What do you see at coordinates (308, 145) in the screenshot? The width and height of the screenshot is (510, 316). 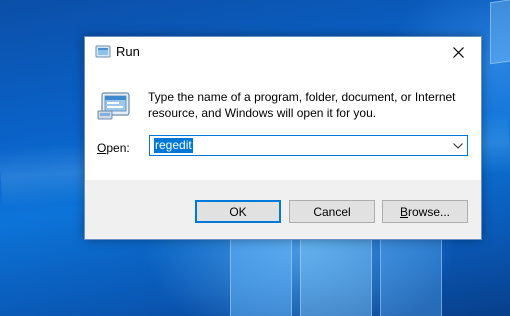 I see `open-combobox: regedit` at bounding box center [308, 145].